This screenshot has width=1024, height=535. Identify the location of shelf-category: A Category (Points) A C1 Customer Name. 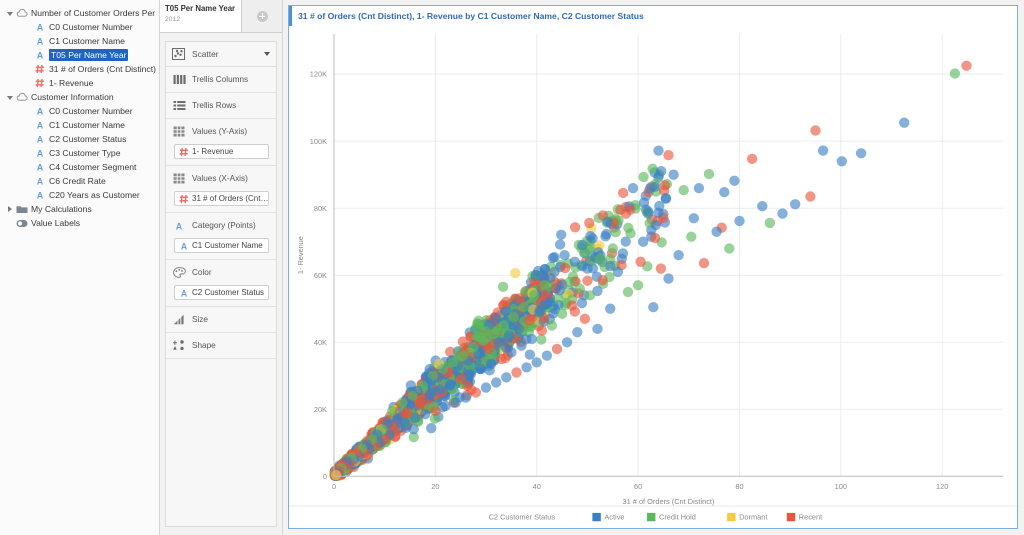
(221, 236).